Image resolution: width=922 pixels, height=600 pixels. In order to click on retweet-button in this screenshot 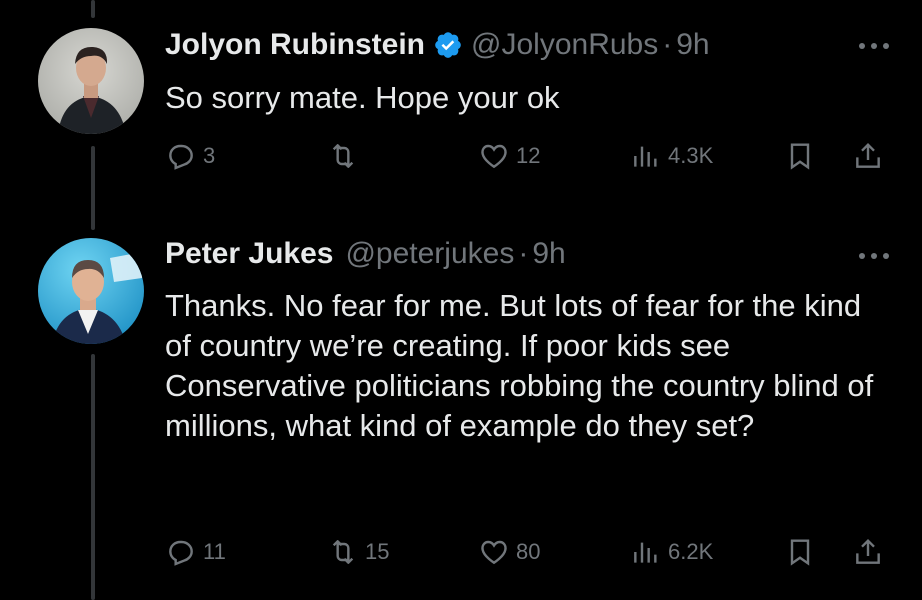, I will do `click(346, 156)`.